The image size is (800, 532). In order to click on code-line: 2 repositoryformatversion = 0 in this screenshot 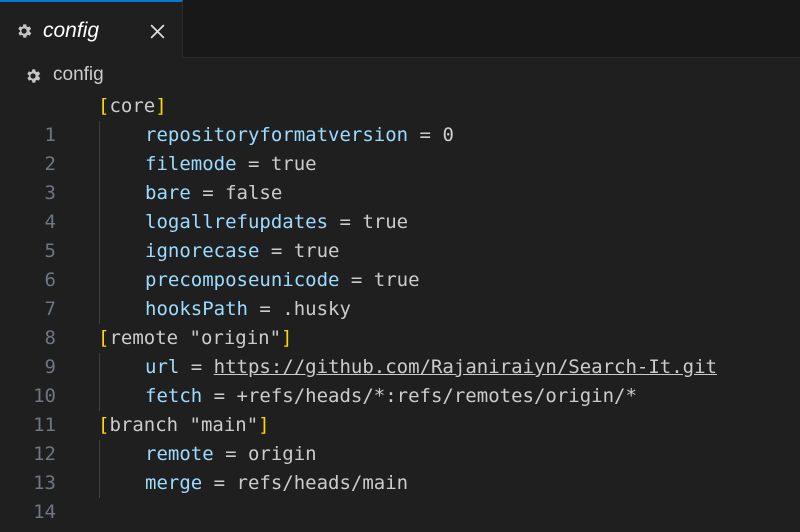, I will do `click(400, 148)`.